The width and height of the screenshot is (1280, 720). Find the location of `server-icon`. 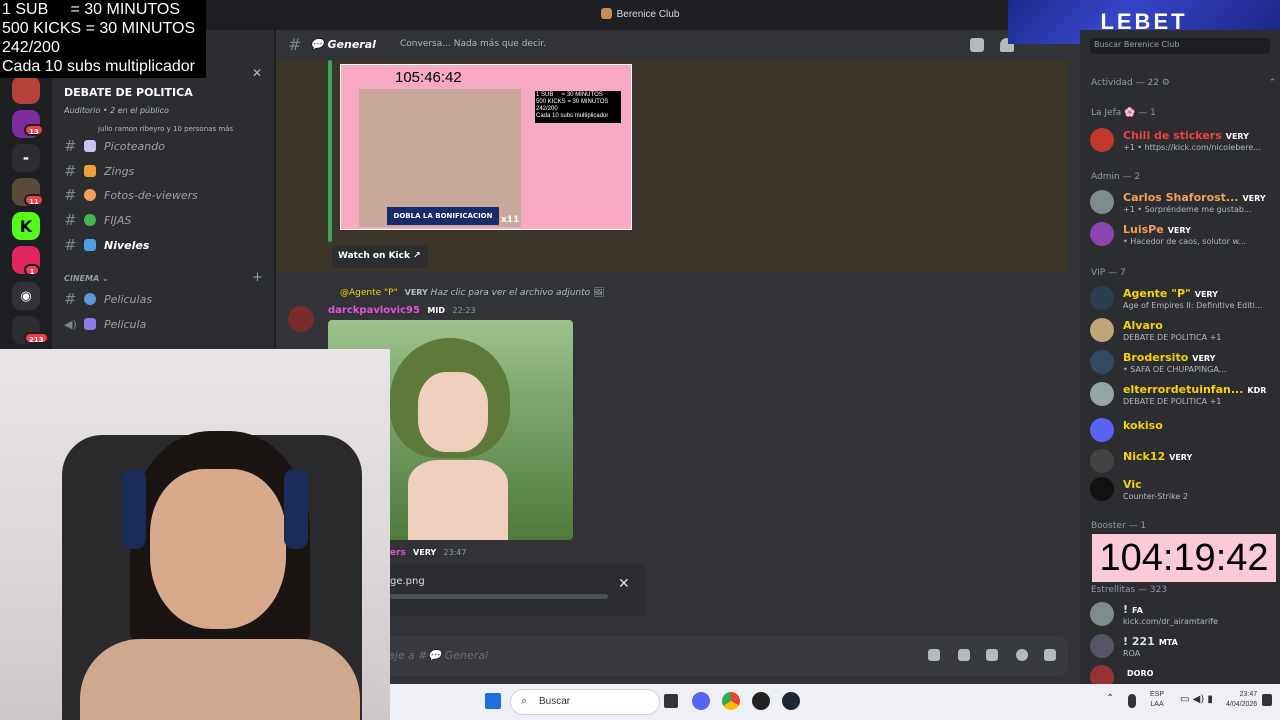

server-icon is located at coordinates (26, 90).